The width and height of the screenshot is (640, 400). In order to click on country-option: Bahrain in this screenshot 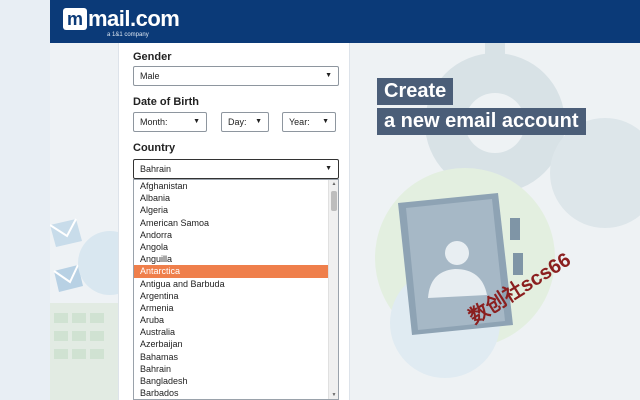, I will do `click(236, 369)`.